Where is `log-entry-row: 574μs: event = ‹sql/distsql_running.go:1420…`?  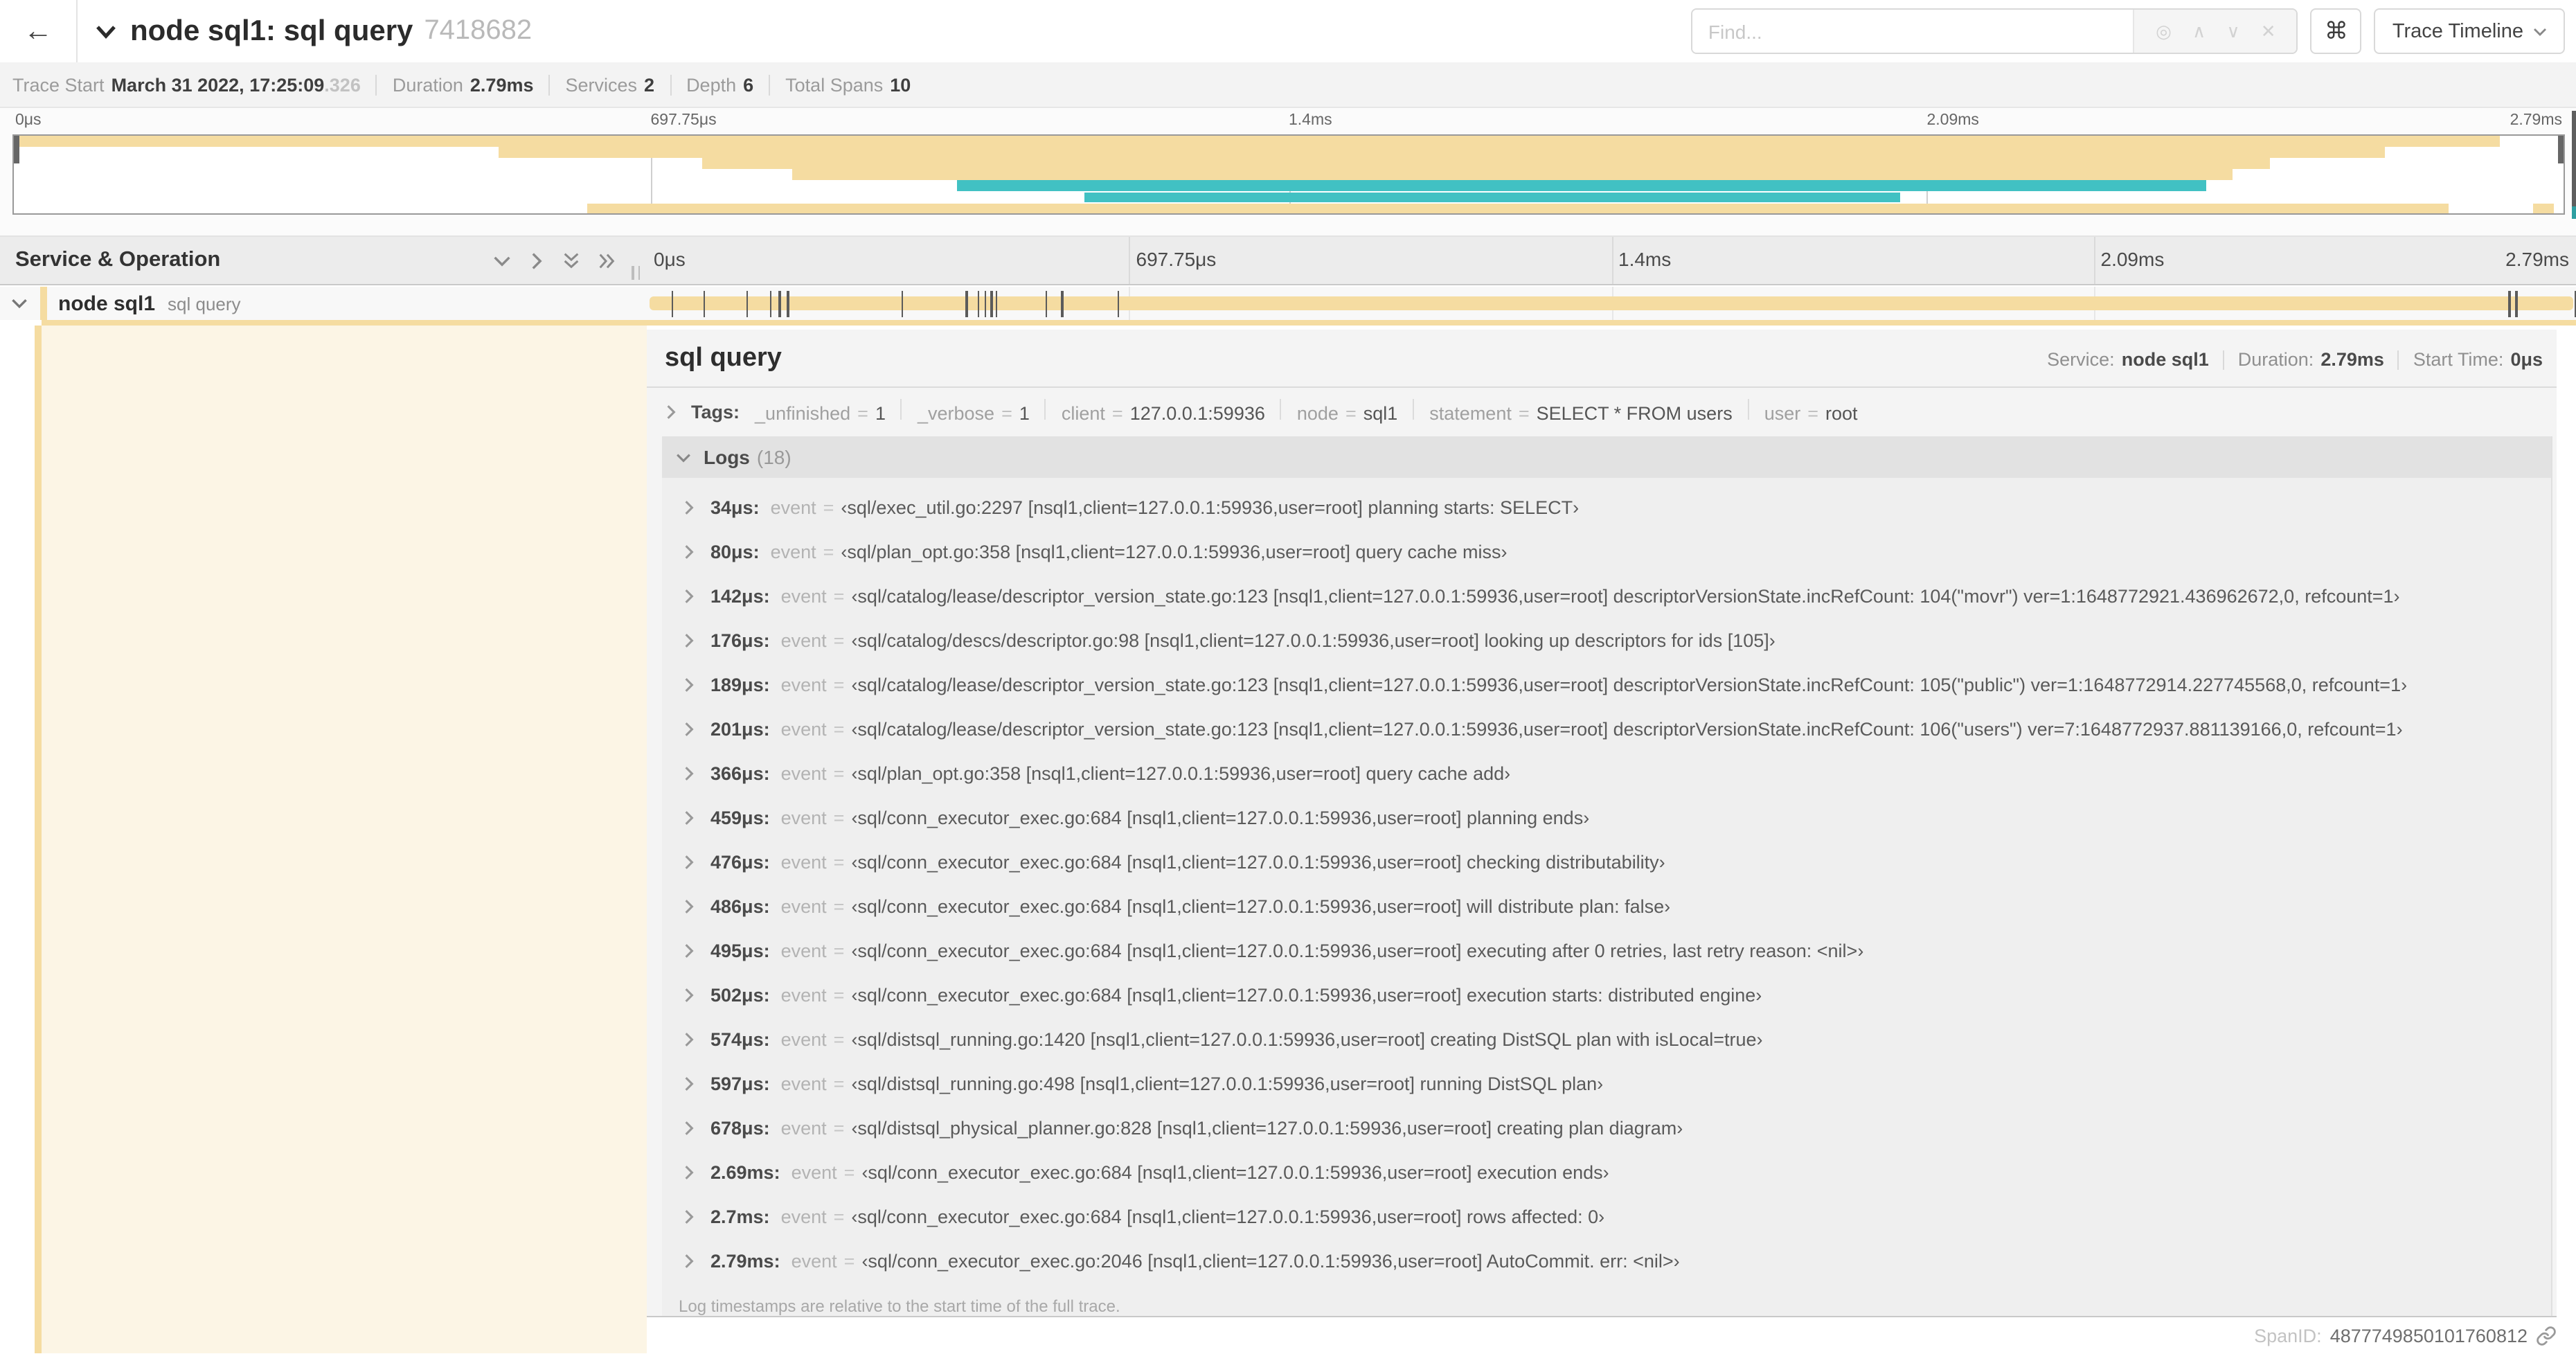
log-entry-row: 574μs: event = ‹sql/distsql_running.go:1420… is located at coordinates (1606, 1039).